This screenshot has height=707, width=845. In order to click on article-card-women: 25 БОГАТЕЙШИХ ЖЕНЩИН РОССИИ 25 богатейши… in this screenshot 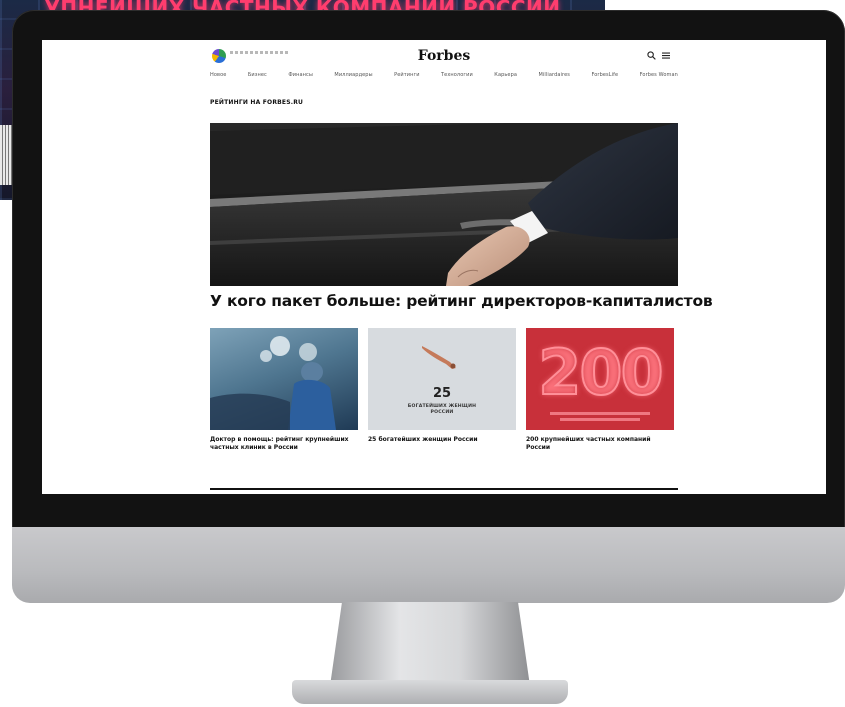, I will do `click(442, 386)`.